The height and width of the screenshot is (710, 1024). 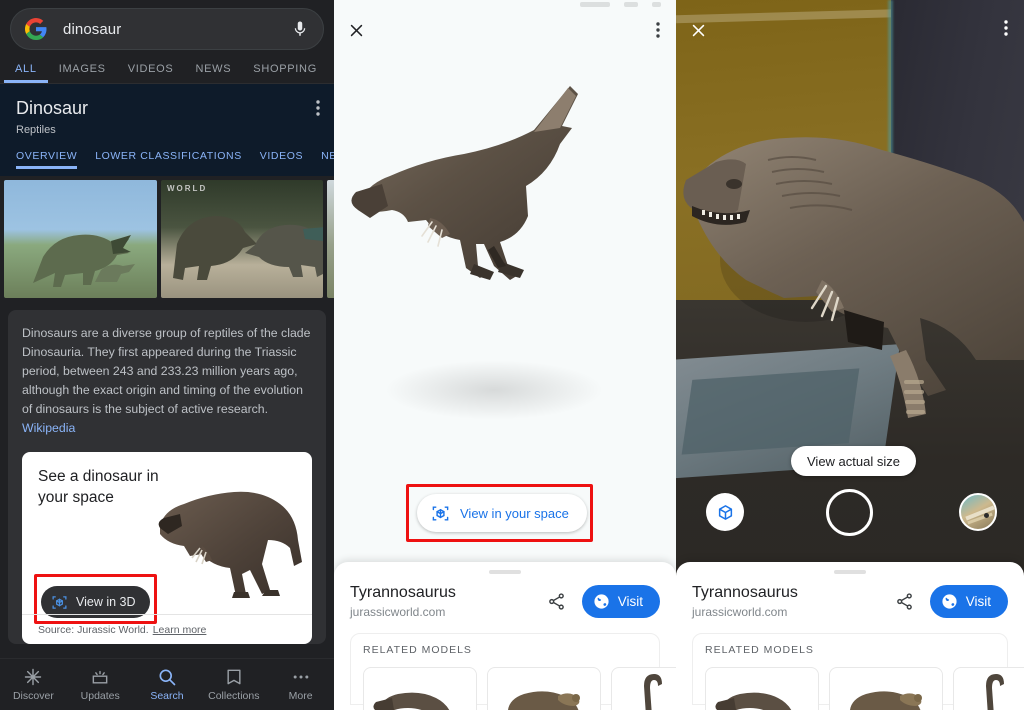 I want to click on microphone-icon, so click(x=300, y=29).